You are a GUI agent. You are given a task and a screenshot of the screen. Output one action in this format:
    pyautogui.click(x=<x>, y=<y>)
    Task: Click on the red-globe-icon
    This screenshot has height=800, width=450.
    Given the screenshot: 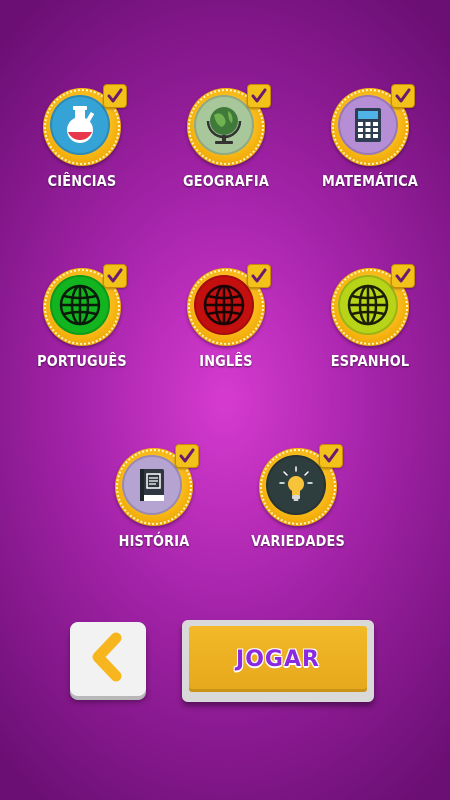 What is the action you would take?
    pyautogui.click(x=224, y=305)
    